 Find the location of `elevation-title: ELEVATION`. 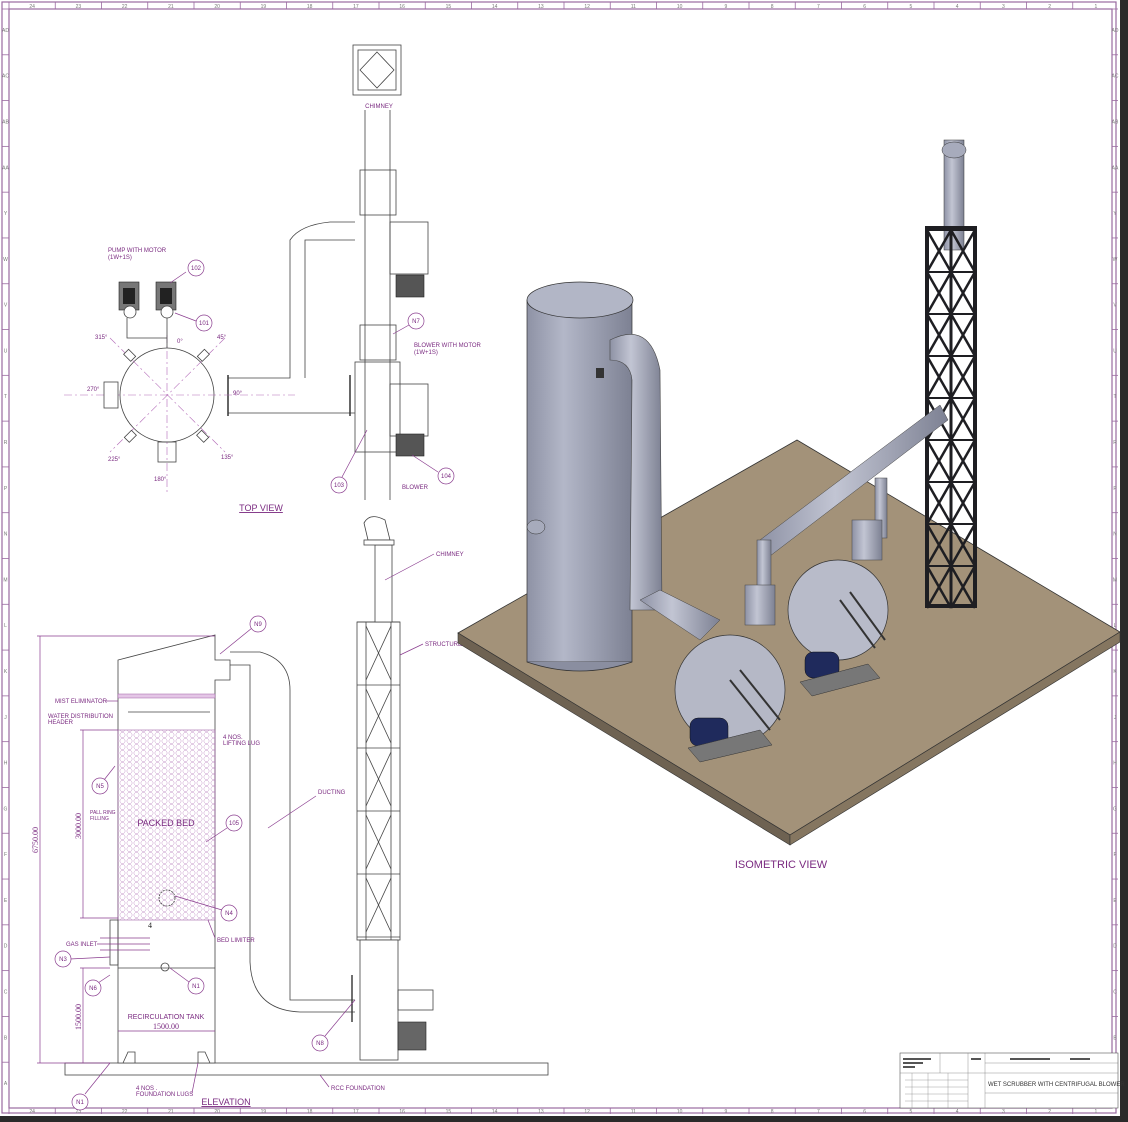

elevation-title: ELEVATION is located at coordinates (225, 1102).